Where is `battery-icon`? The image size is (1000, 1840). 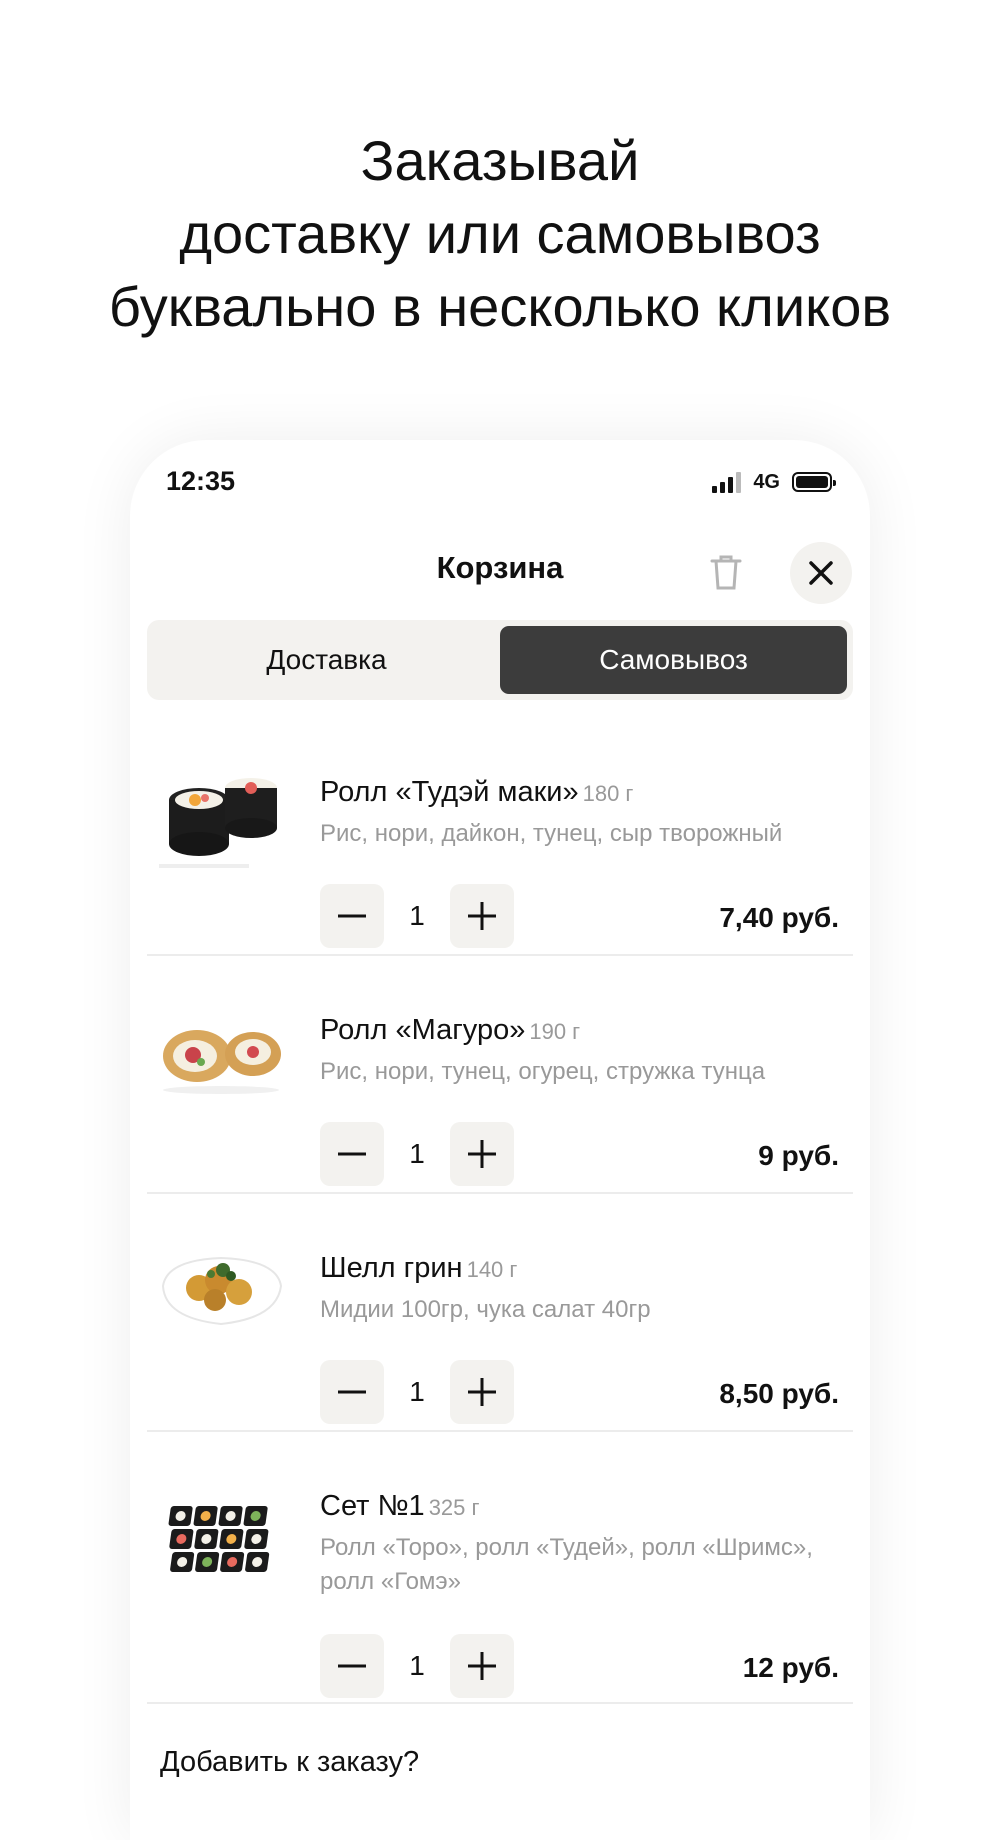 battery-icon is located at coordinates (814, 482).